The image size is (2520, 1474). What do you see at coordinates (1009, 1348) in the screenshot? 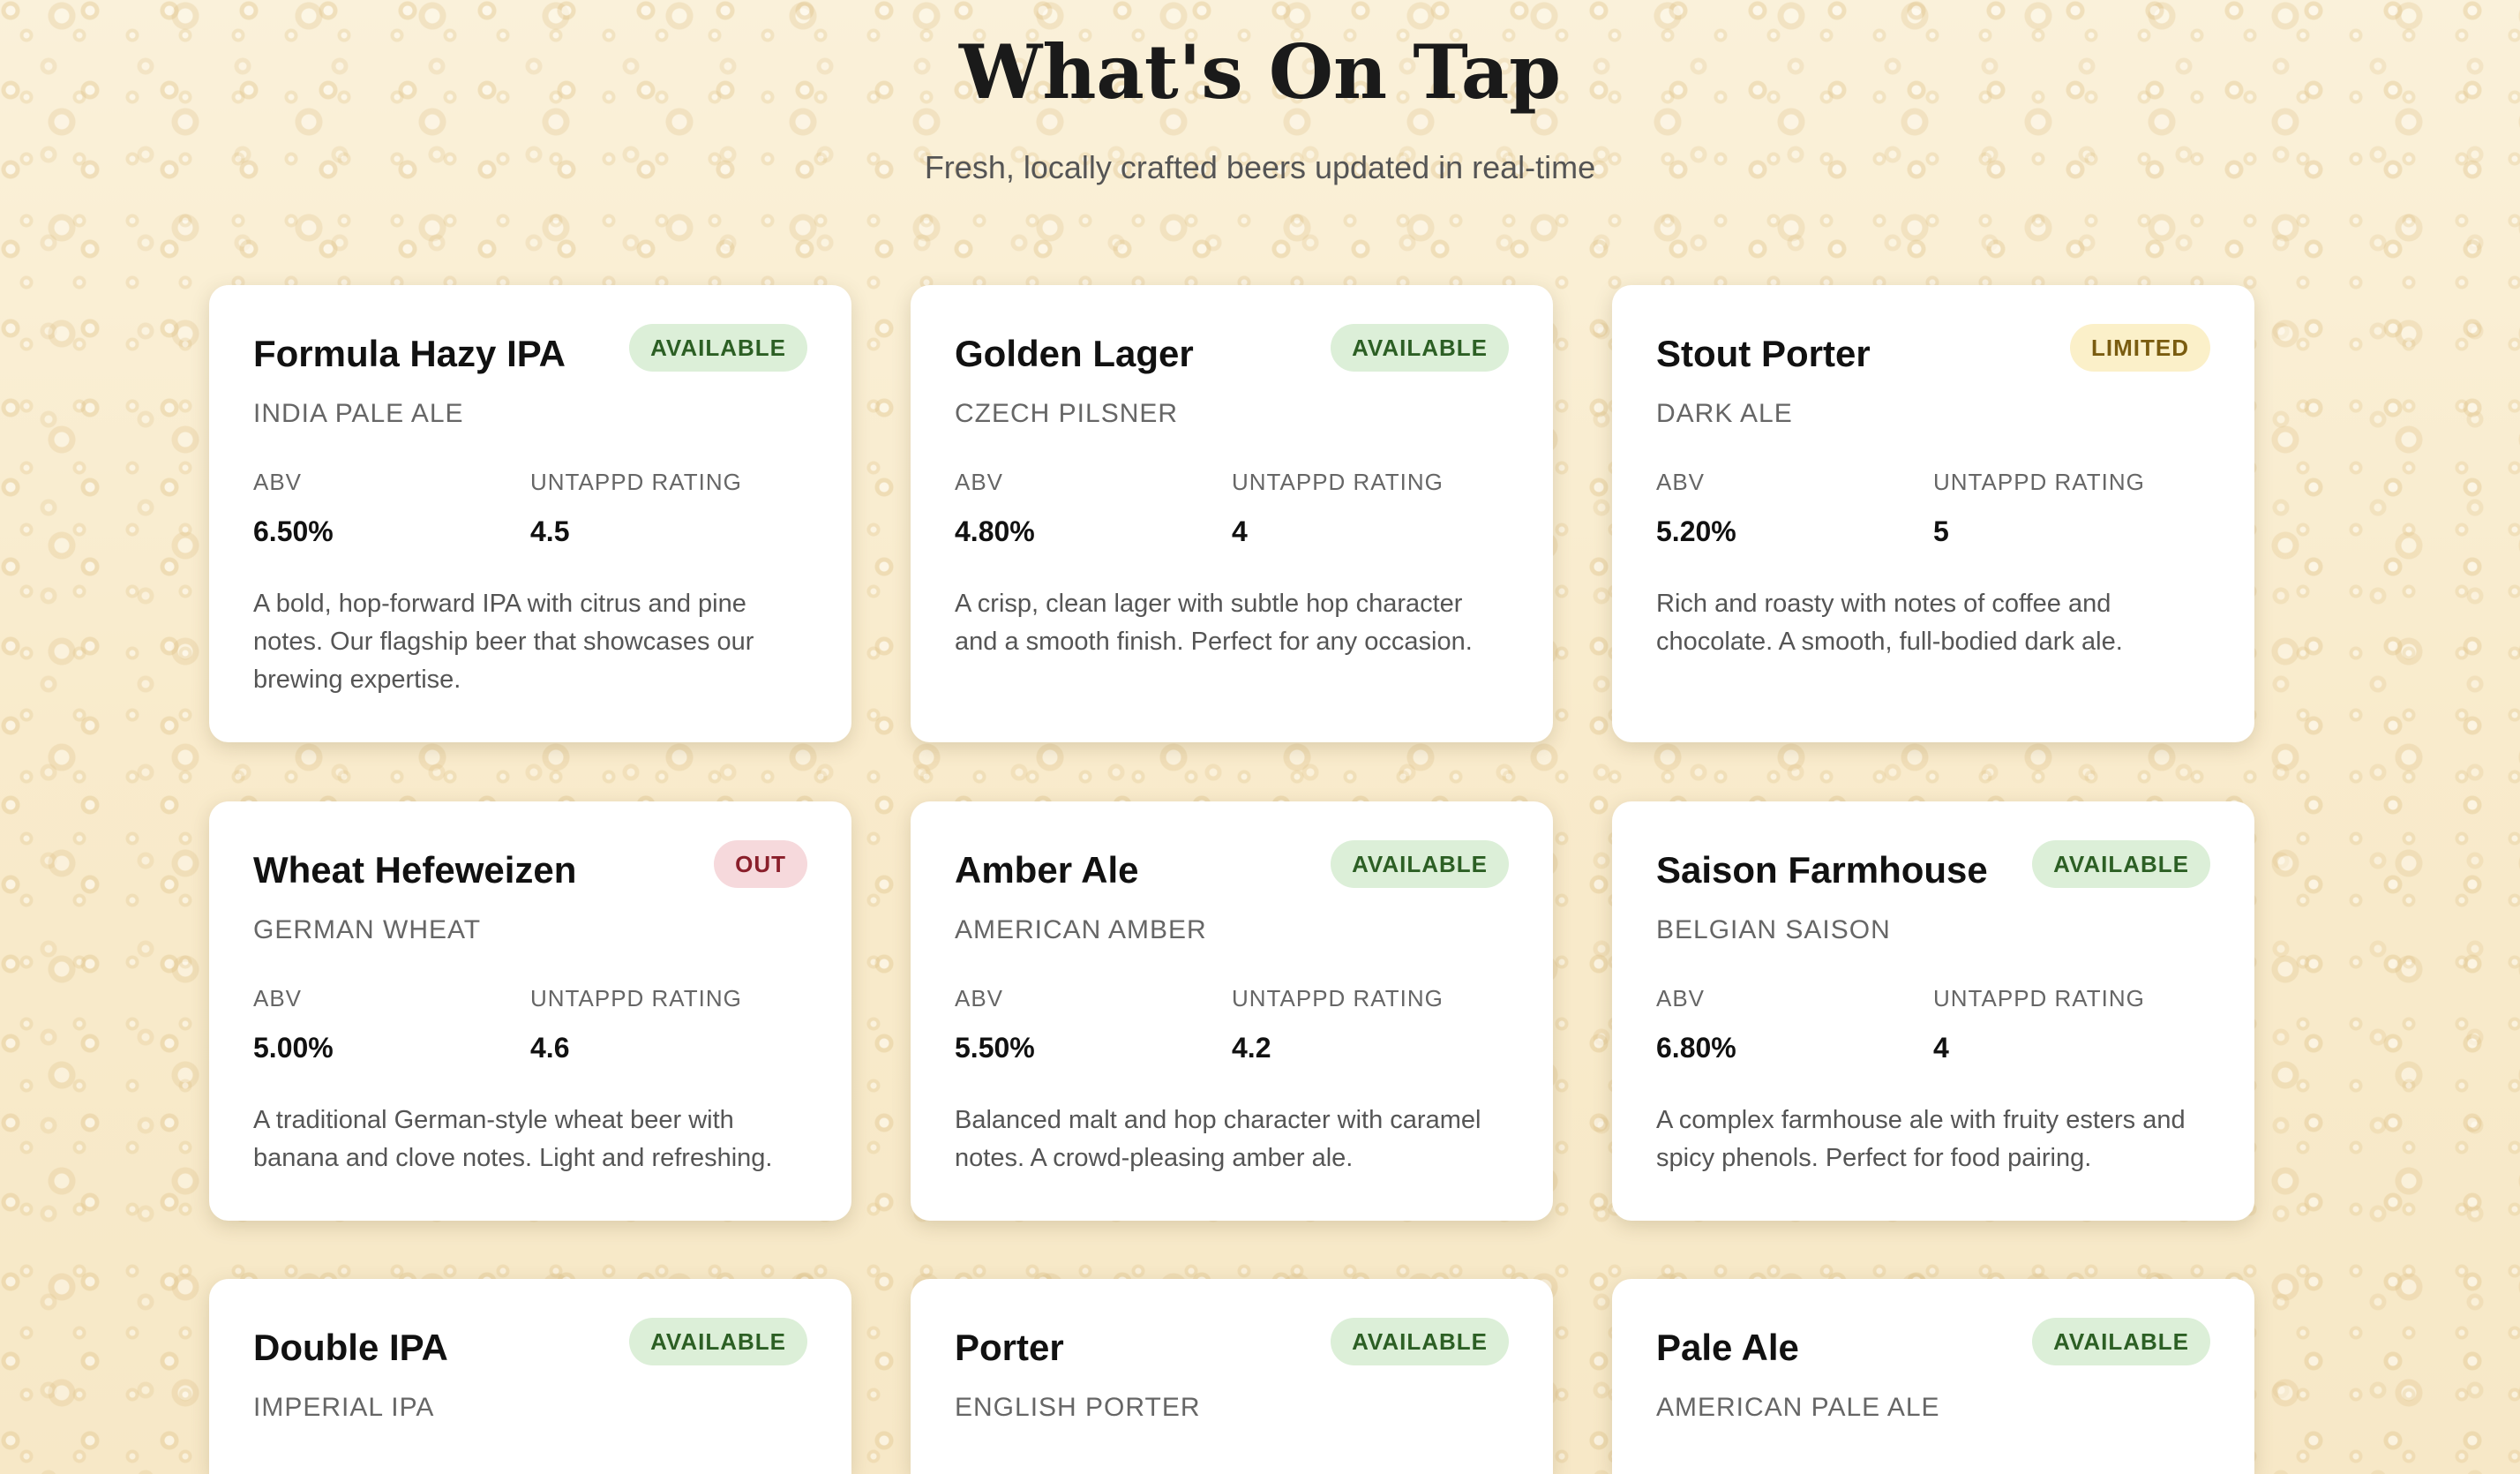
I see `beer-name: Porter` at bounding box center [1009, 1348].